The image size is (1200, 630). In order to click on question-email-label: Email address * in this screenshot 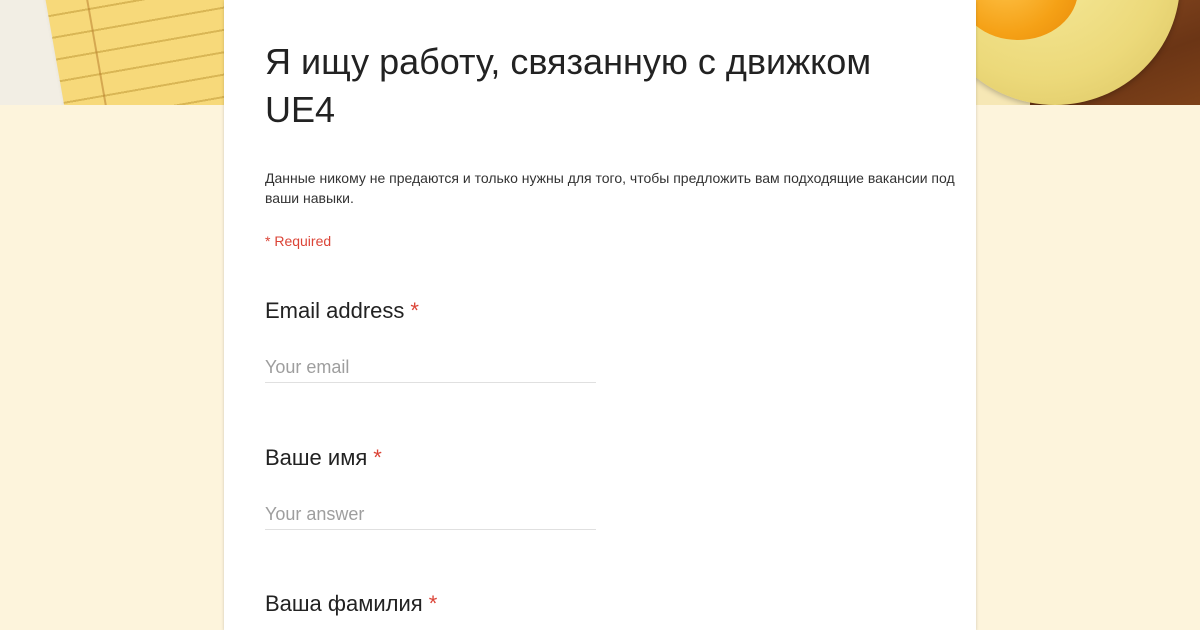, I will do `click(342, 311)`.